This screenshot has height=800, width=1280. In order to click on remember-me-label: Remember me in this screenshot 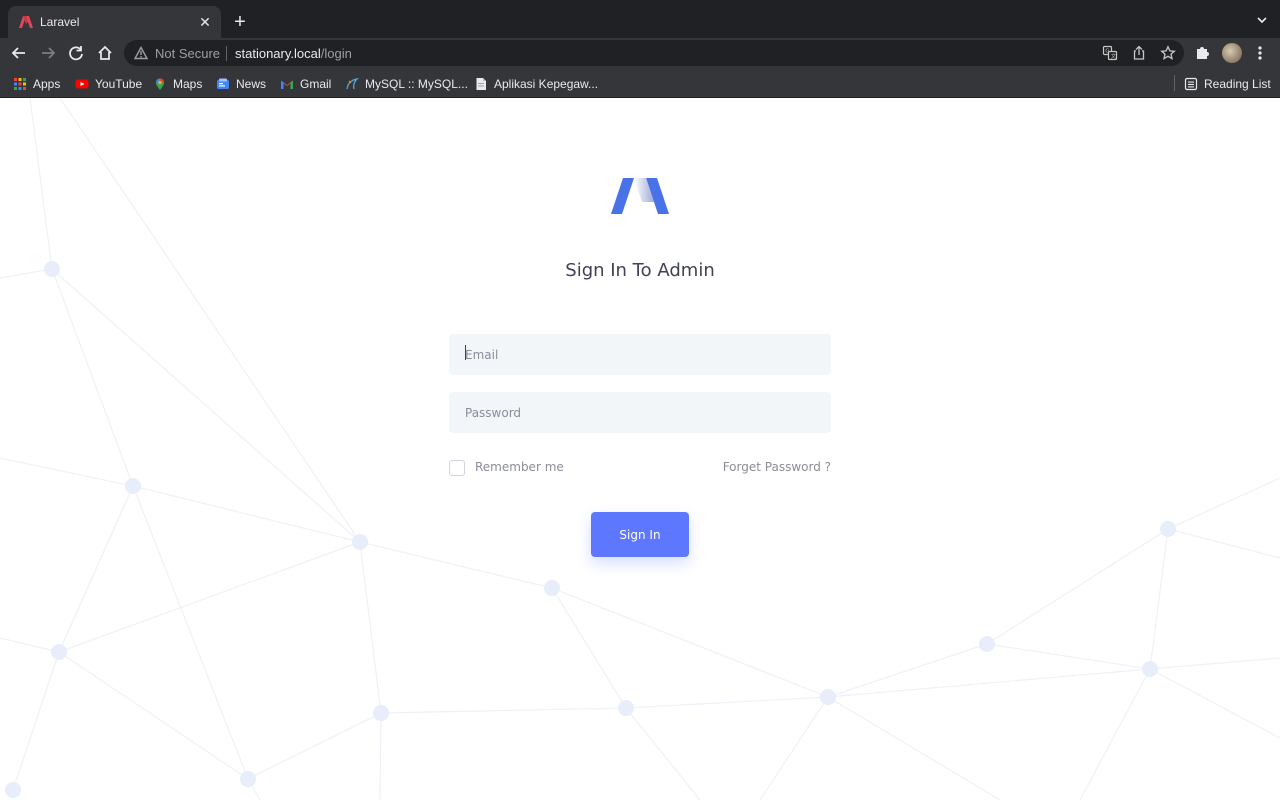, I will do `click(519, 467)`.